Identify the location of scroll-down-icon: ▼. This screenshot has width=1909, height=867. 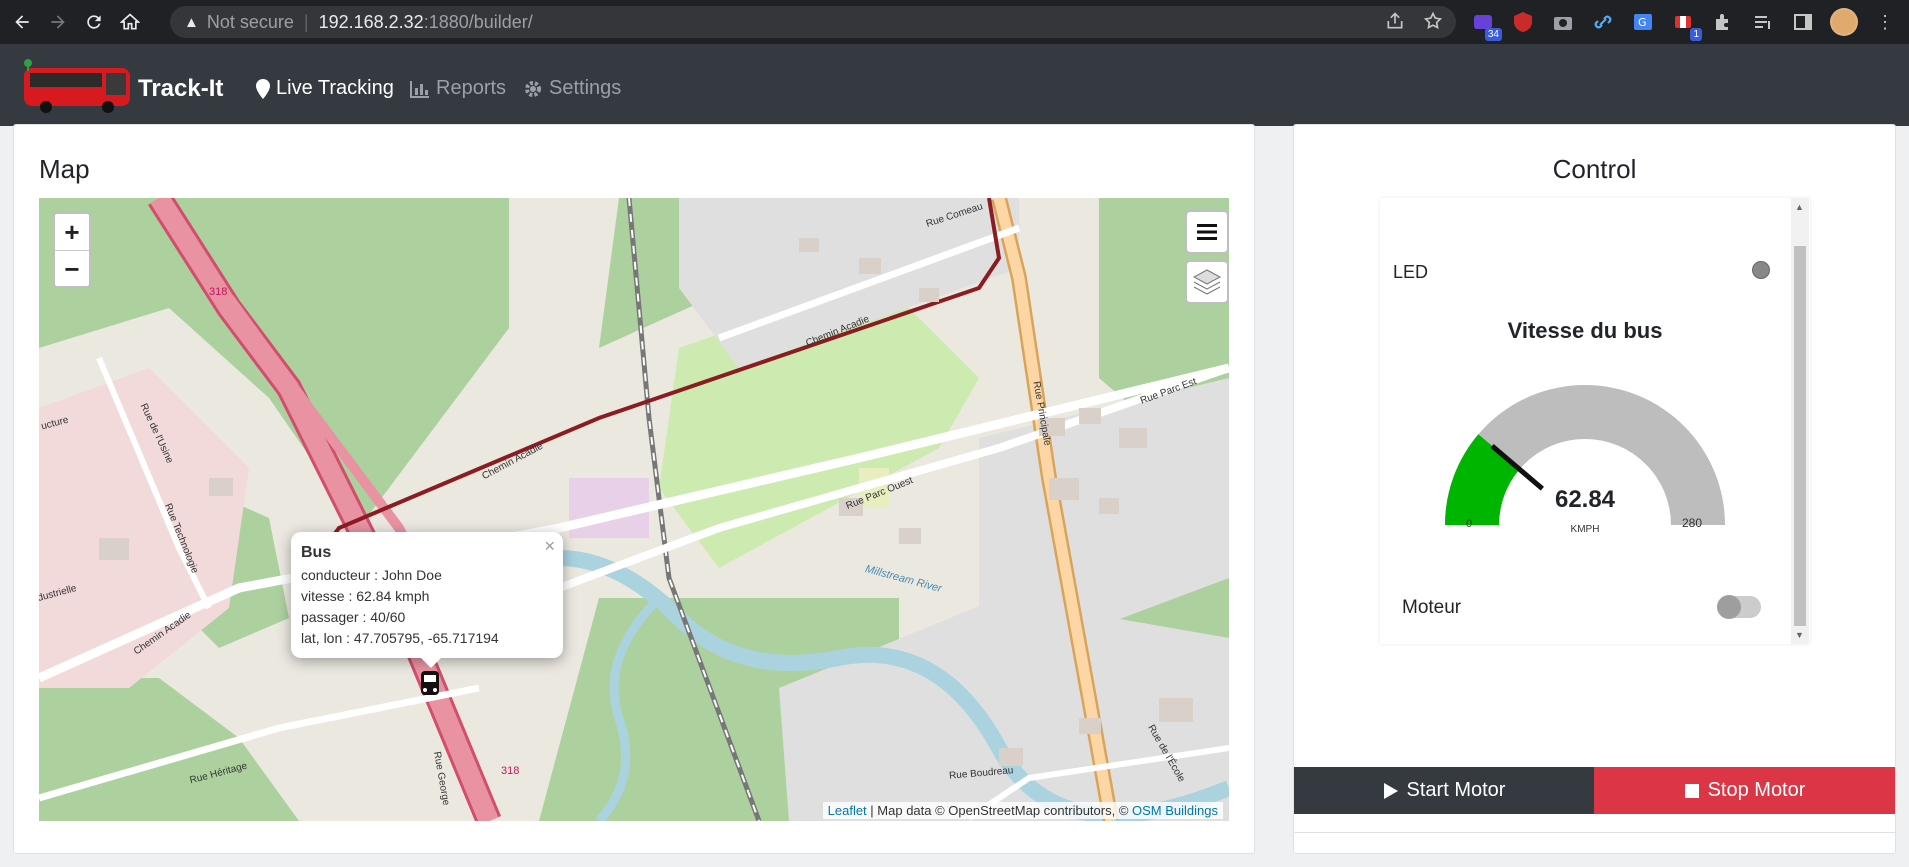
(1799, 635).